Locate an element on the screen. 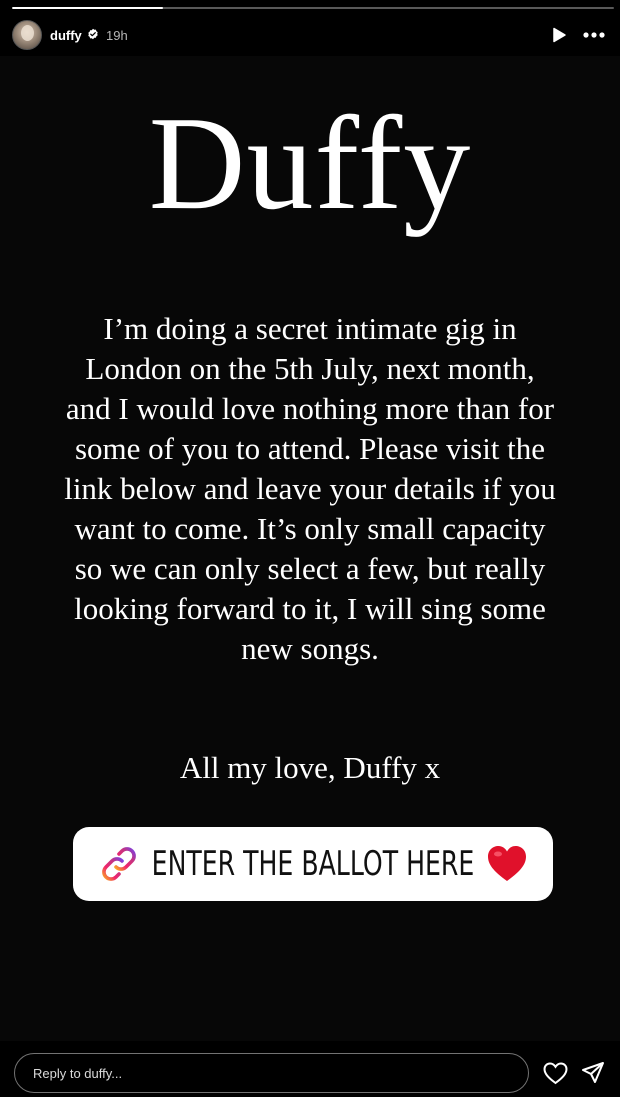 This screenshot has width=620, height=1097. username: duffy is located at coordinates (66, 35).